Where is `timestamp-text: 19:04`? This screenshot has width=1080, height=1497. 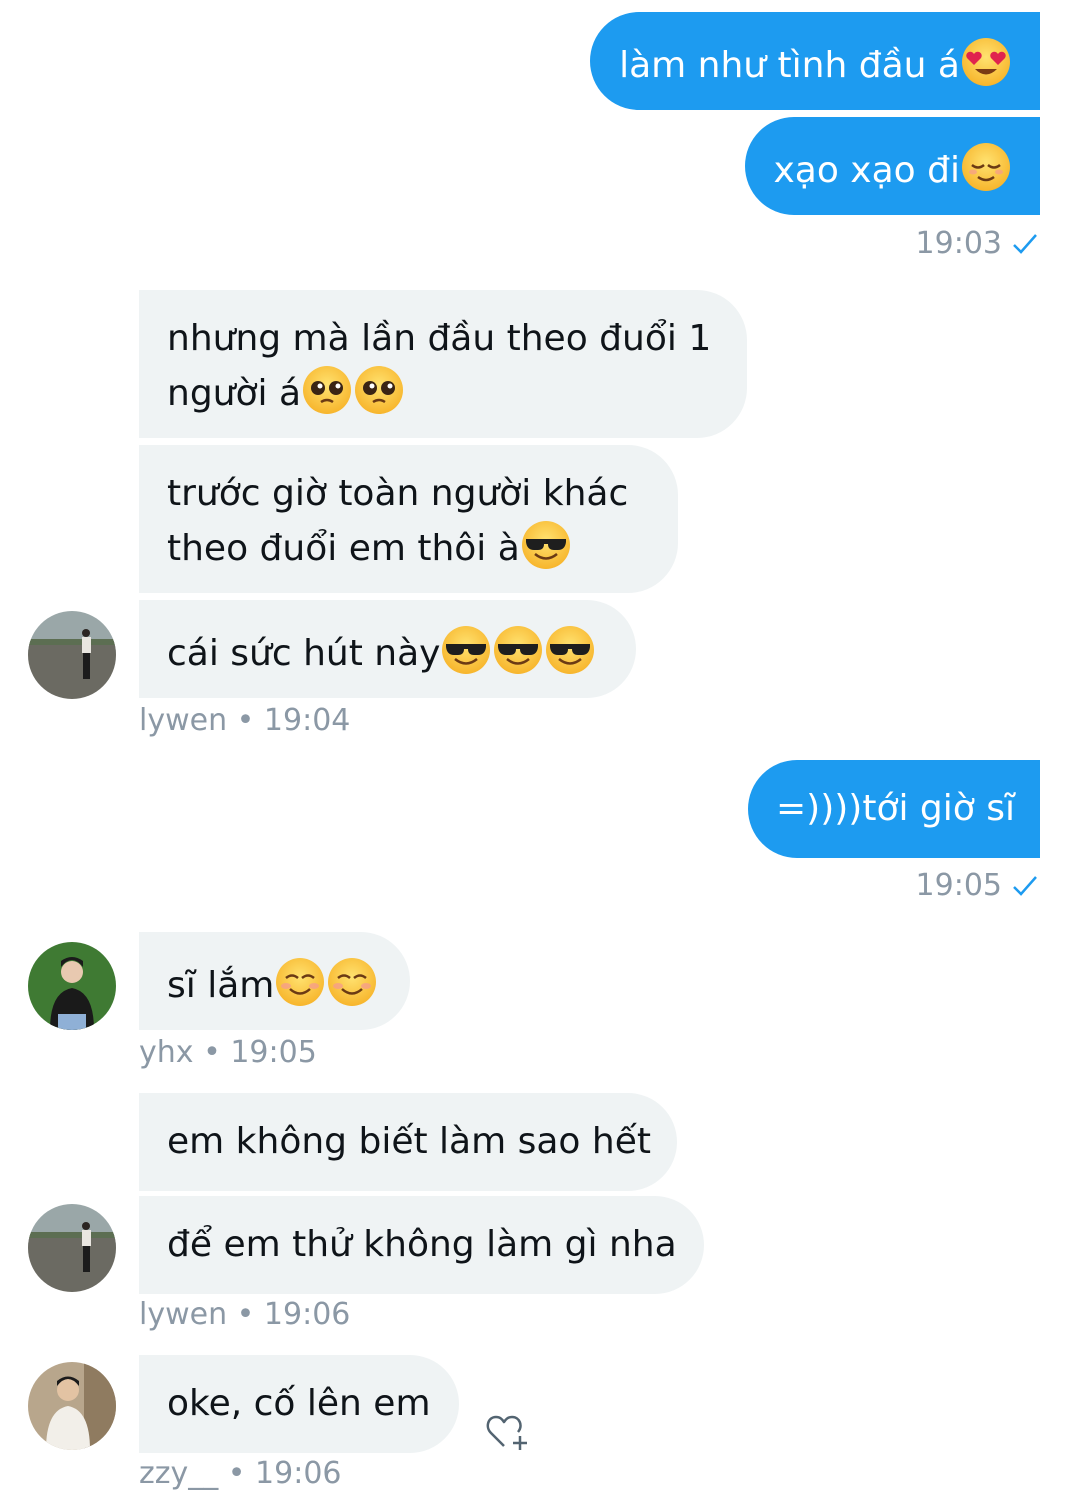 timestamp-text: 19:04 is located at coordinates (307, 720).